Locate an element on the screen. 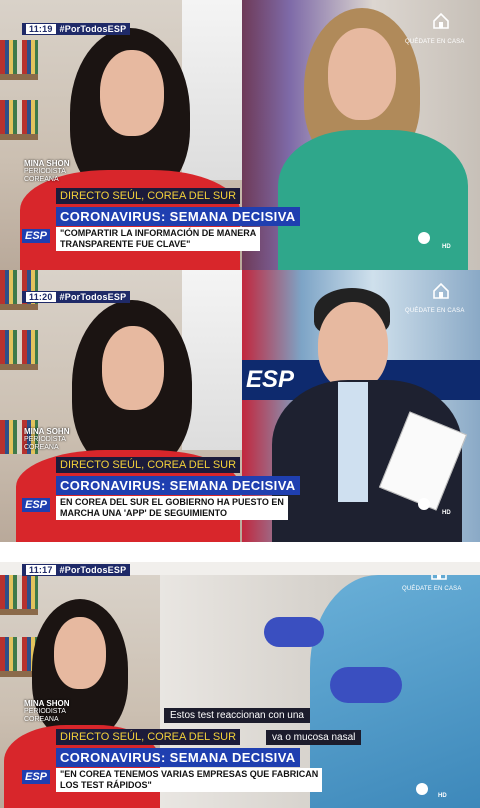 The image size is (480, 808). clock-time: 11:20 is located at coordinates (41, 297).